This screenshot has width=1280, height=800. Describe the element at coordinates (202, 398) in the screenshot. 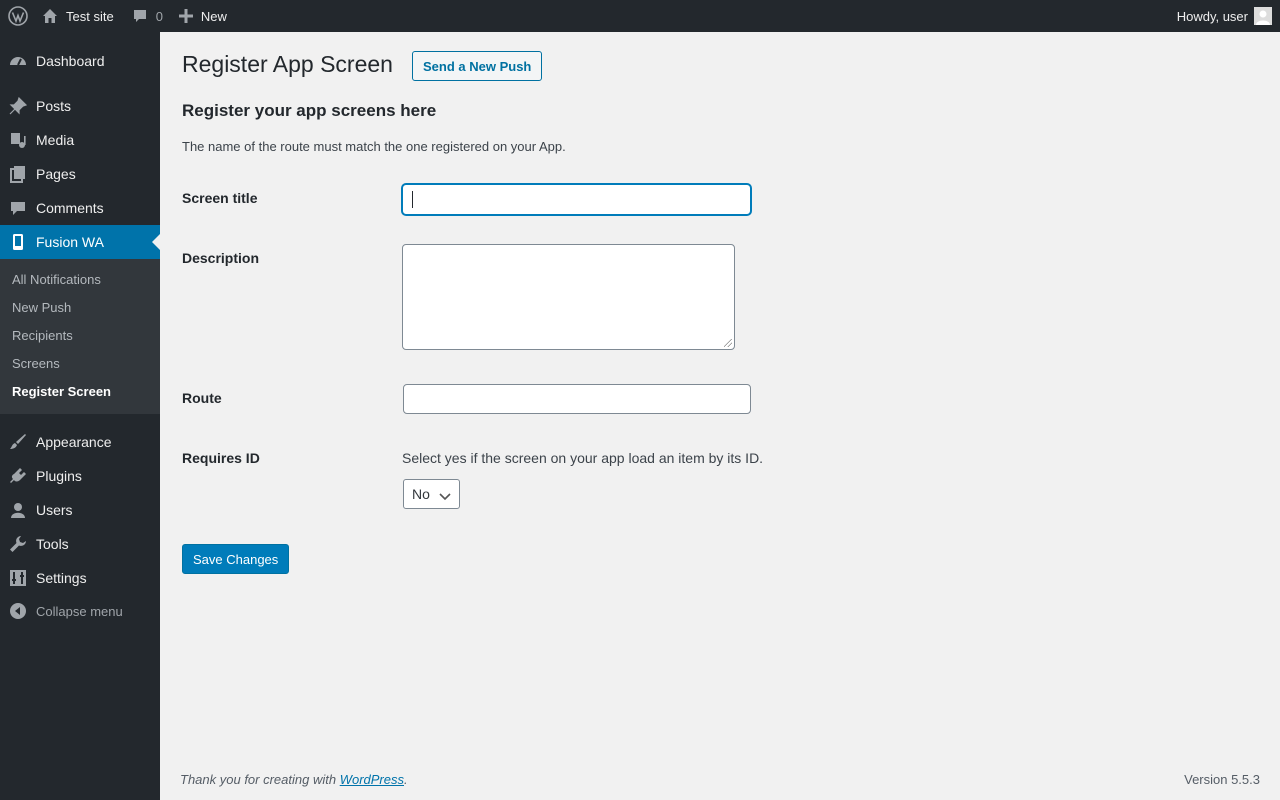

I see `route-label: Route` at that location.